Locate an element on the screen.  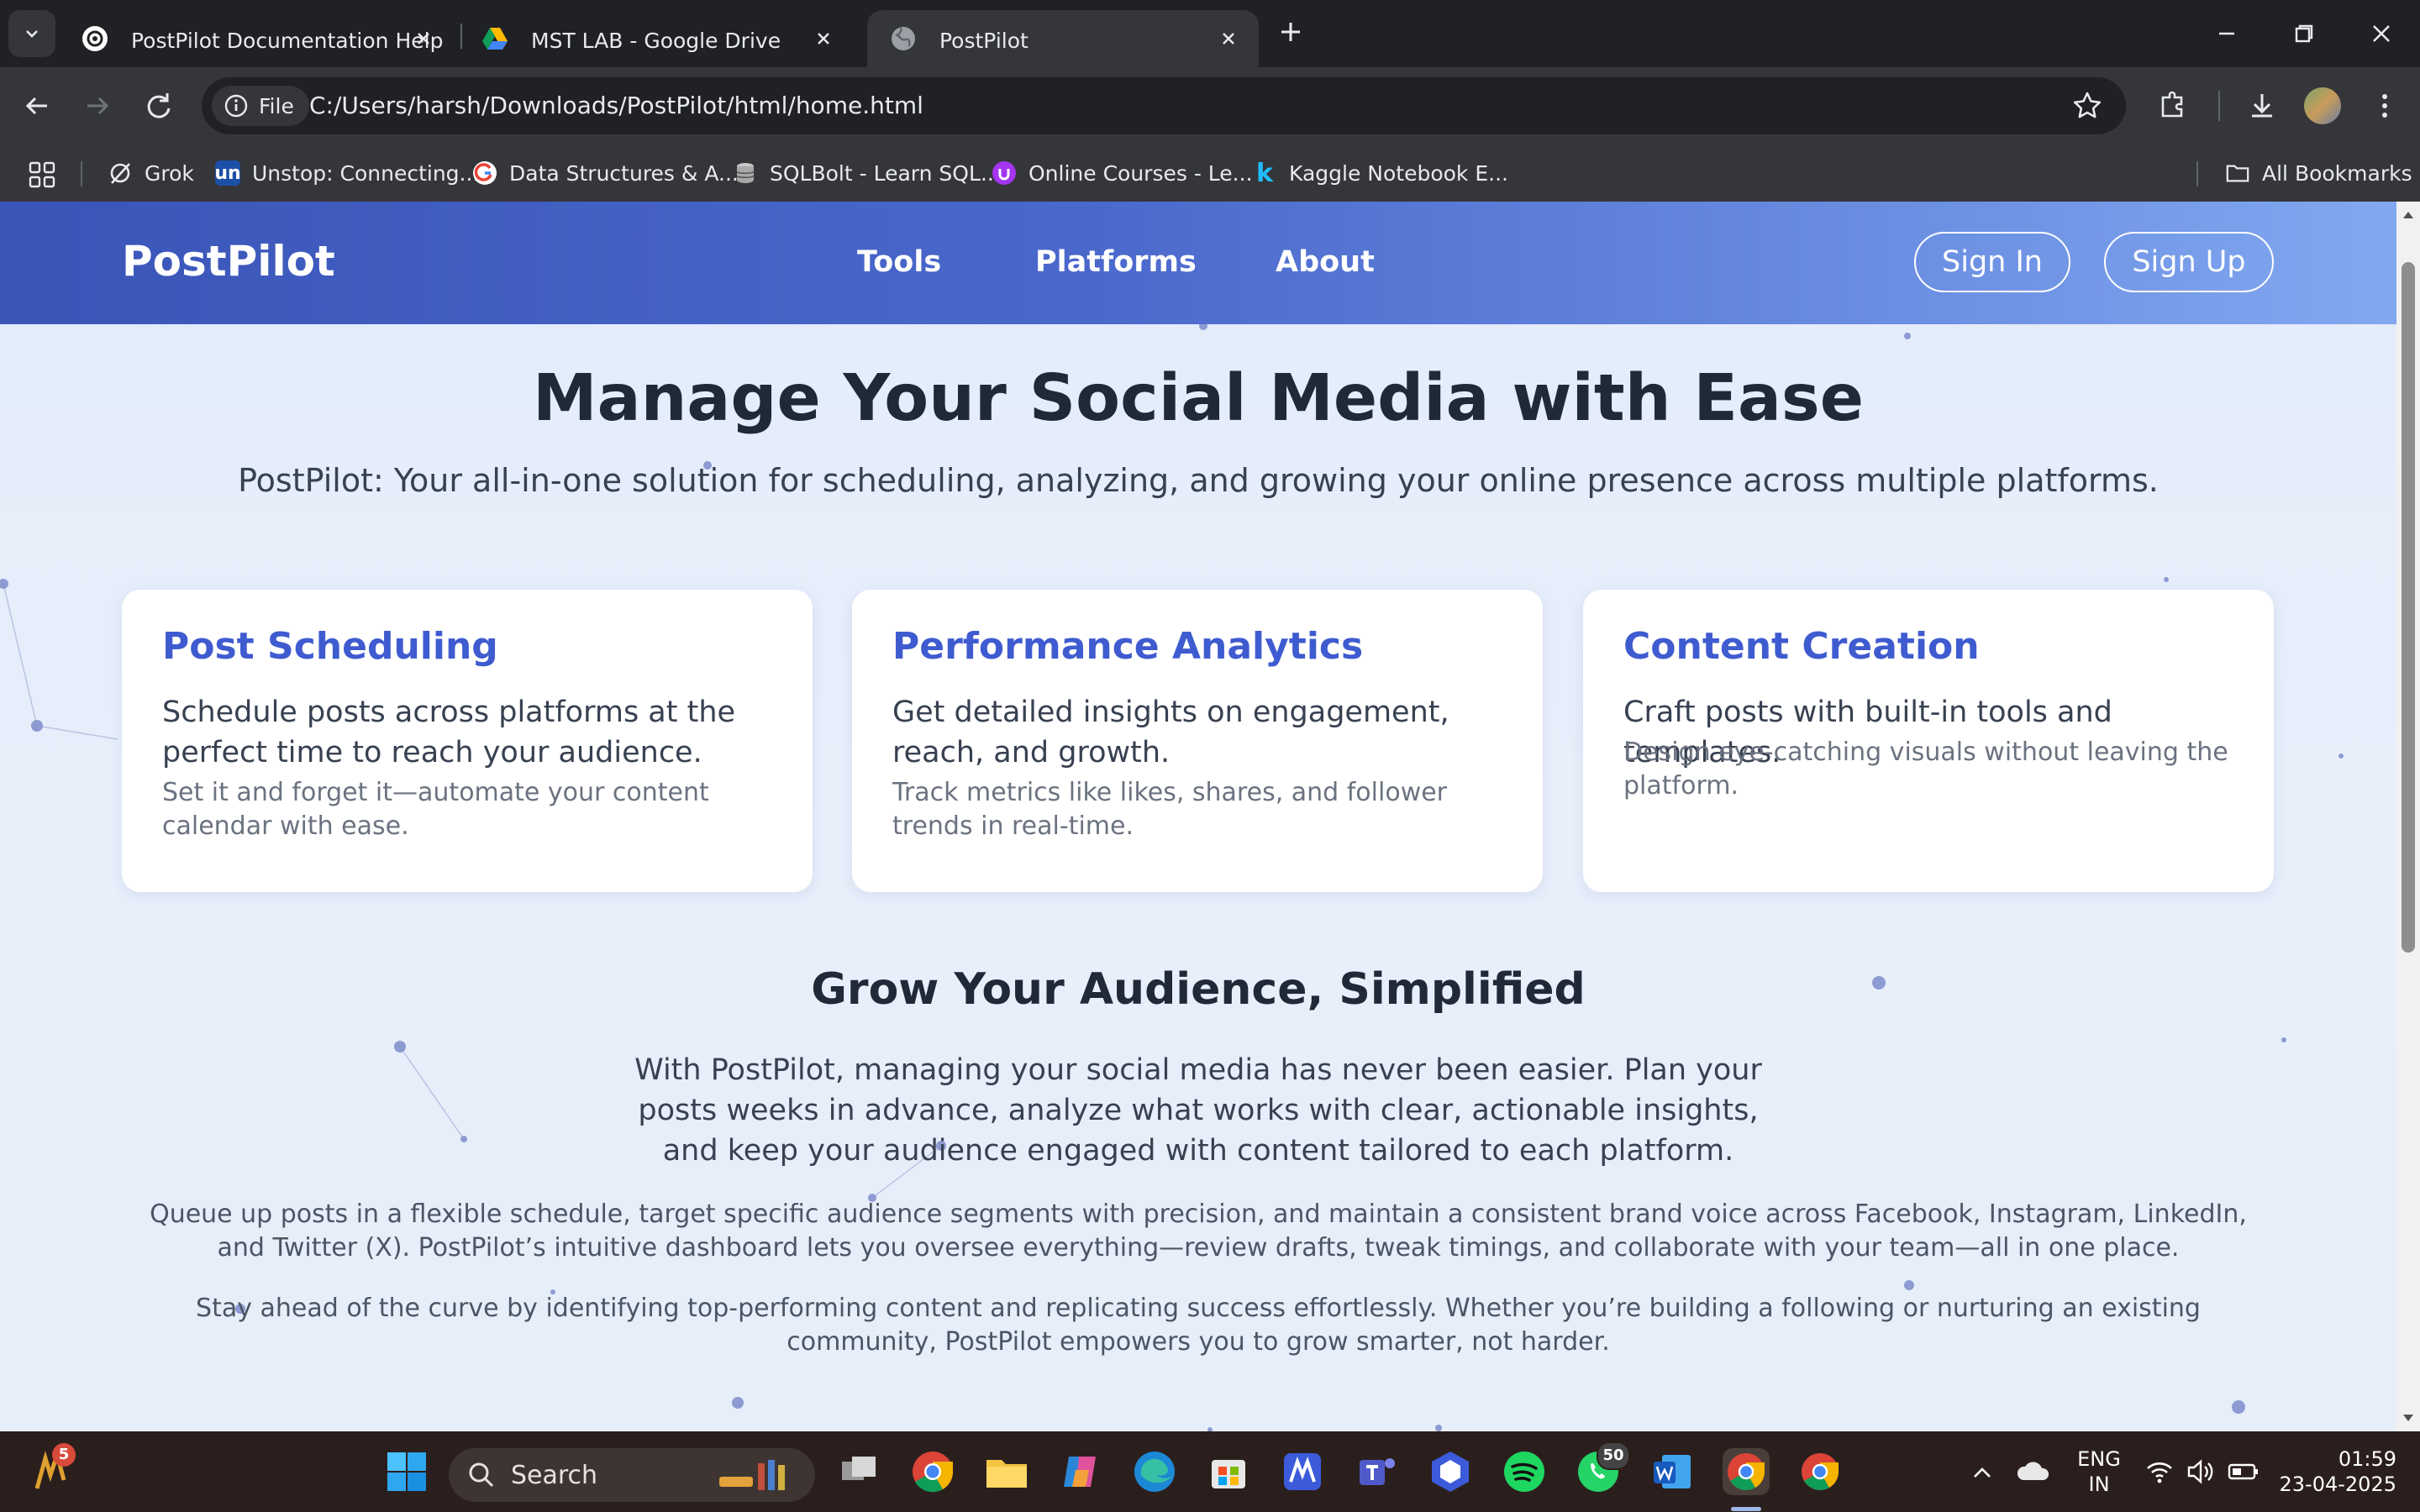
tab-mst-lab-drive: MST LAB - Google Drive is located at coordinates (657, 38).